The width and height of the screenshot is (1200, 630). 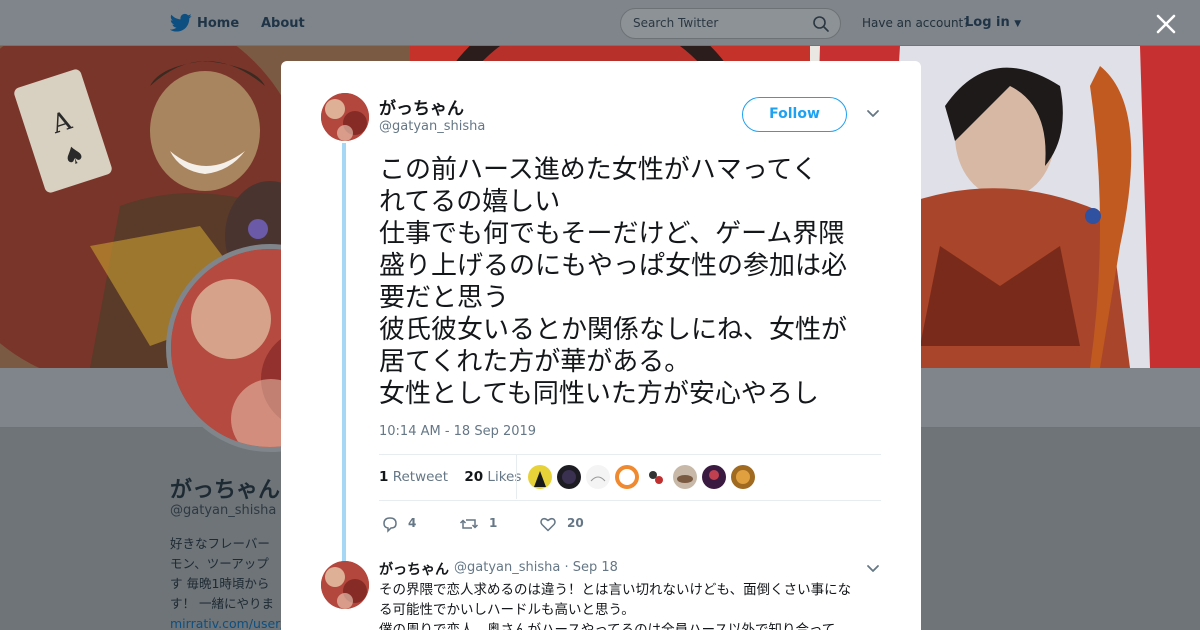 What do you see at coordinates (492, 477) in the screenshot?
I see `likes-stat: 20 Likes` at bounding box center [492, 477].